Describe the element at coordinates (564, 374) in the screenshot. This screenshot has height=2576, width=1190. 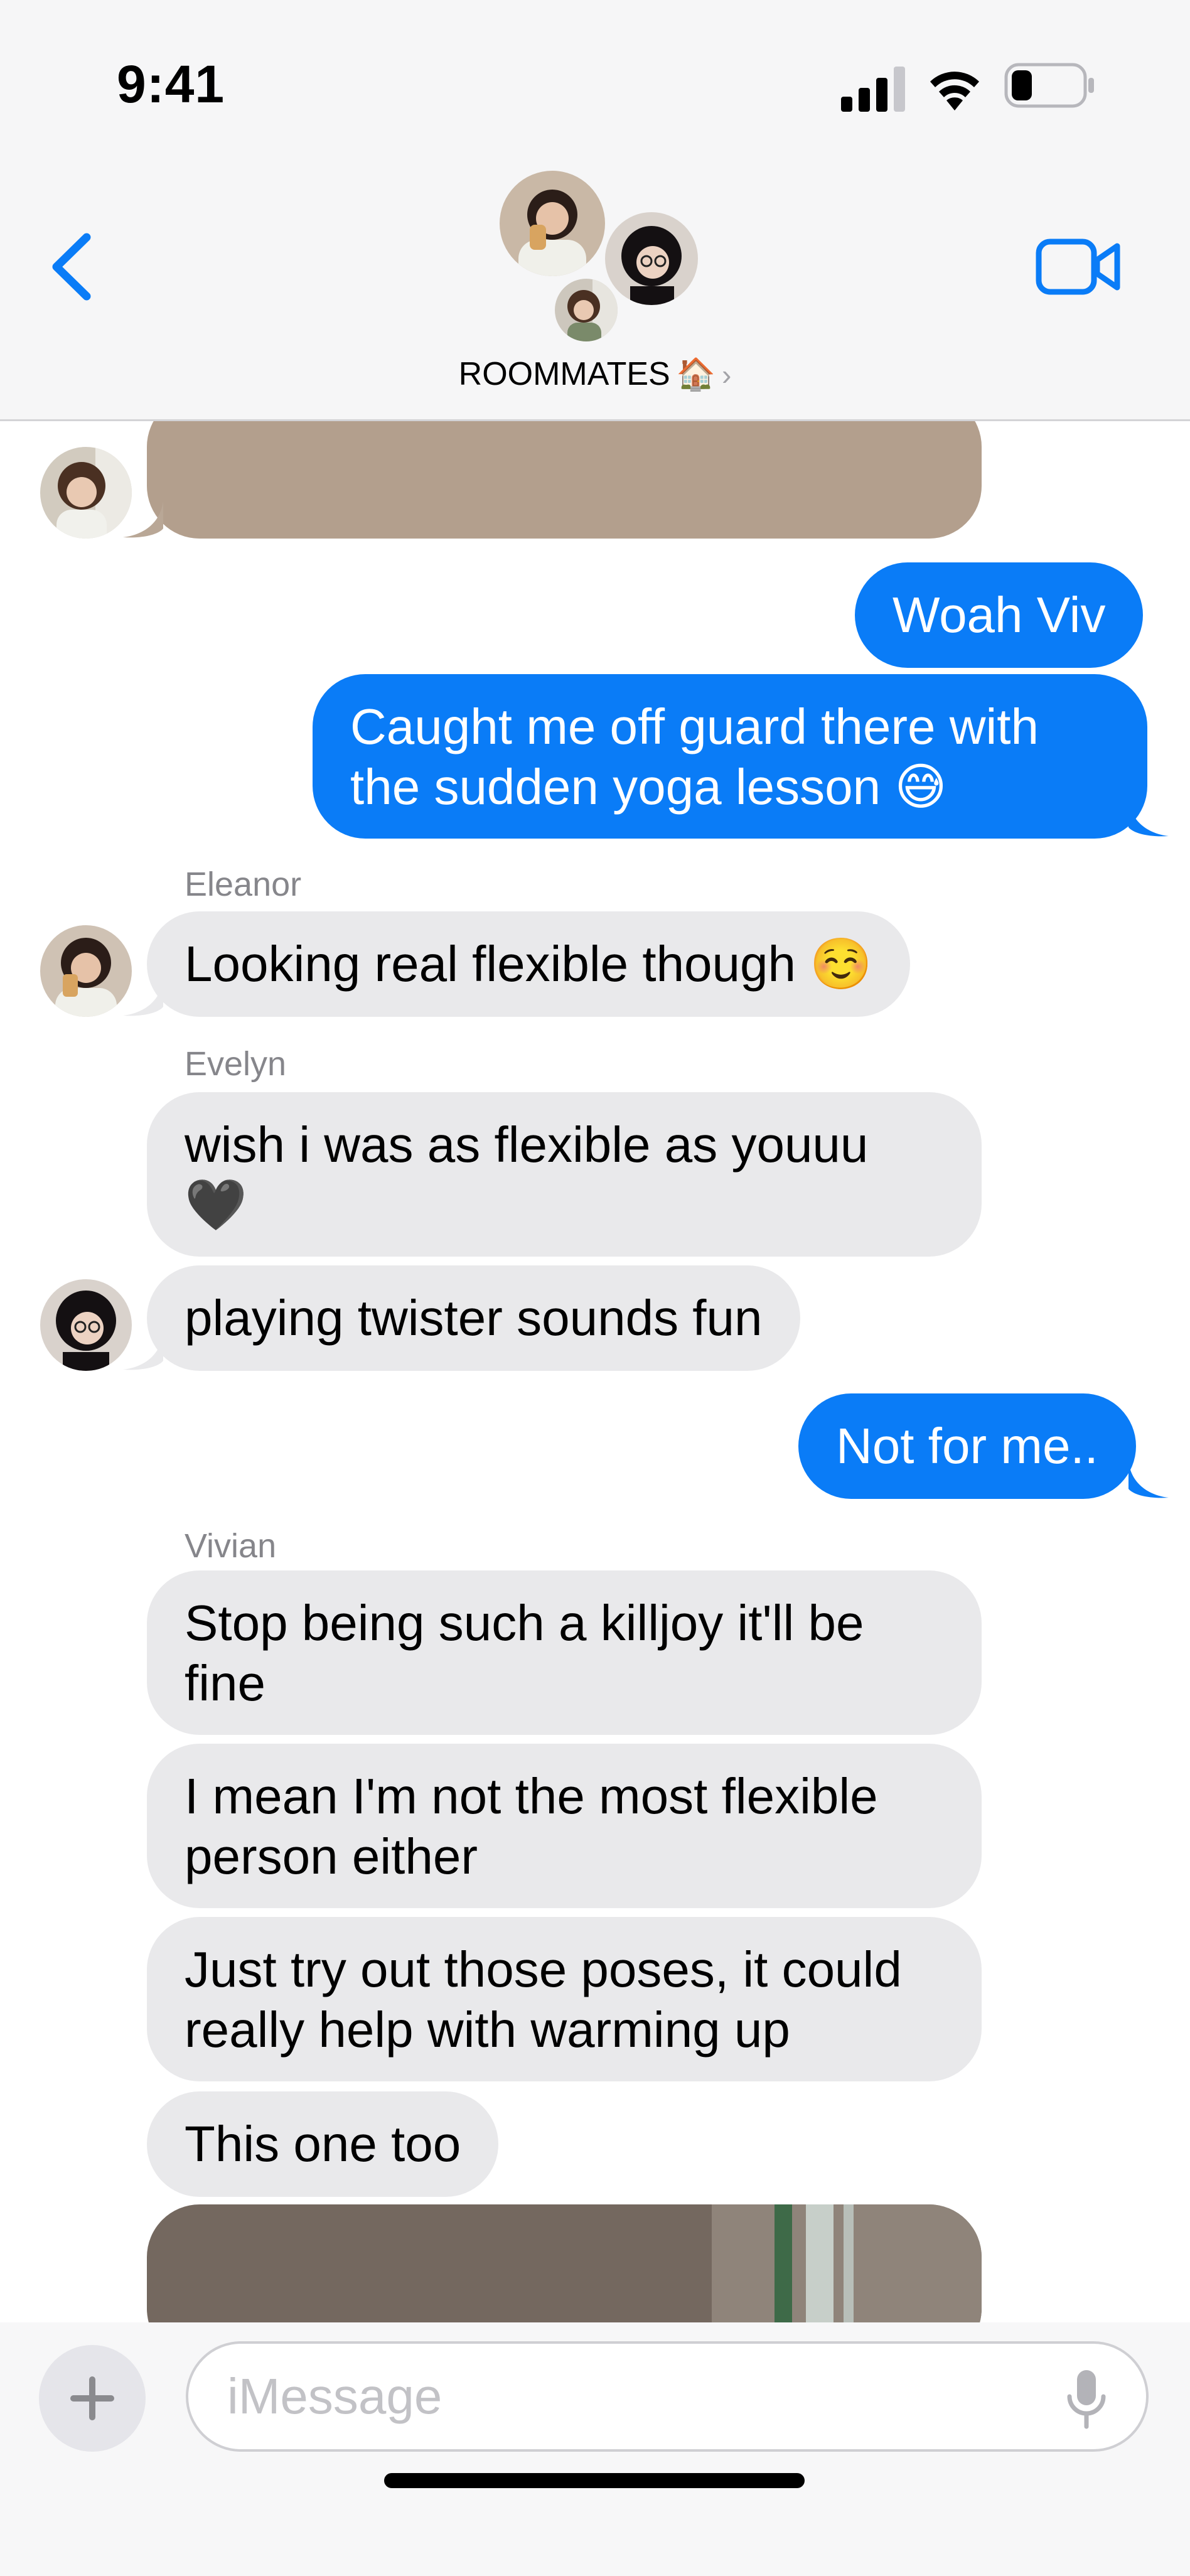
I see `group-name: ROOMMATES` at that location.